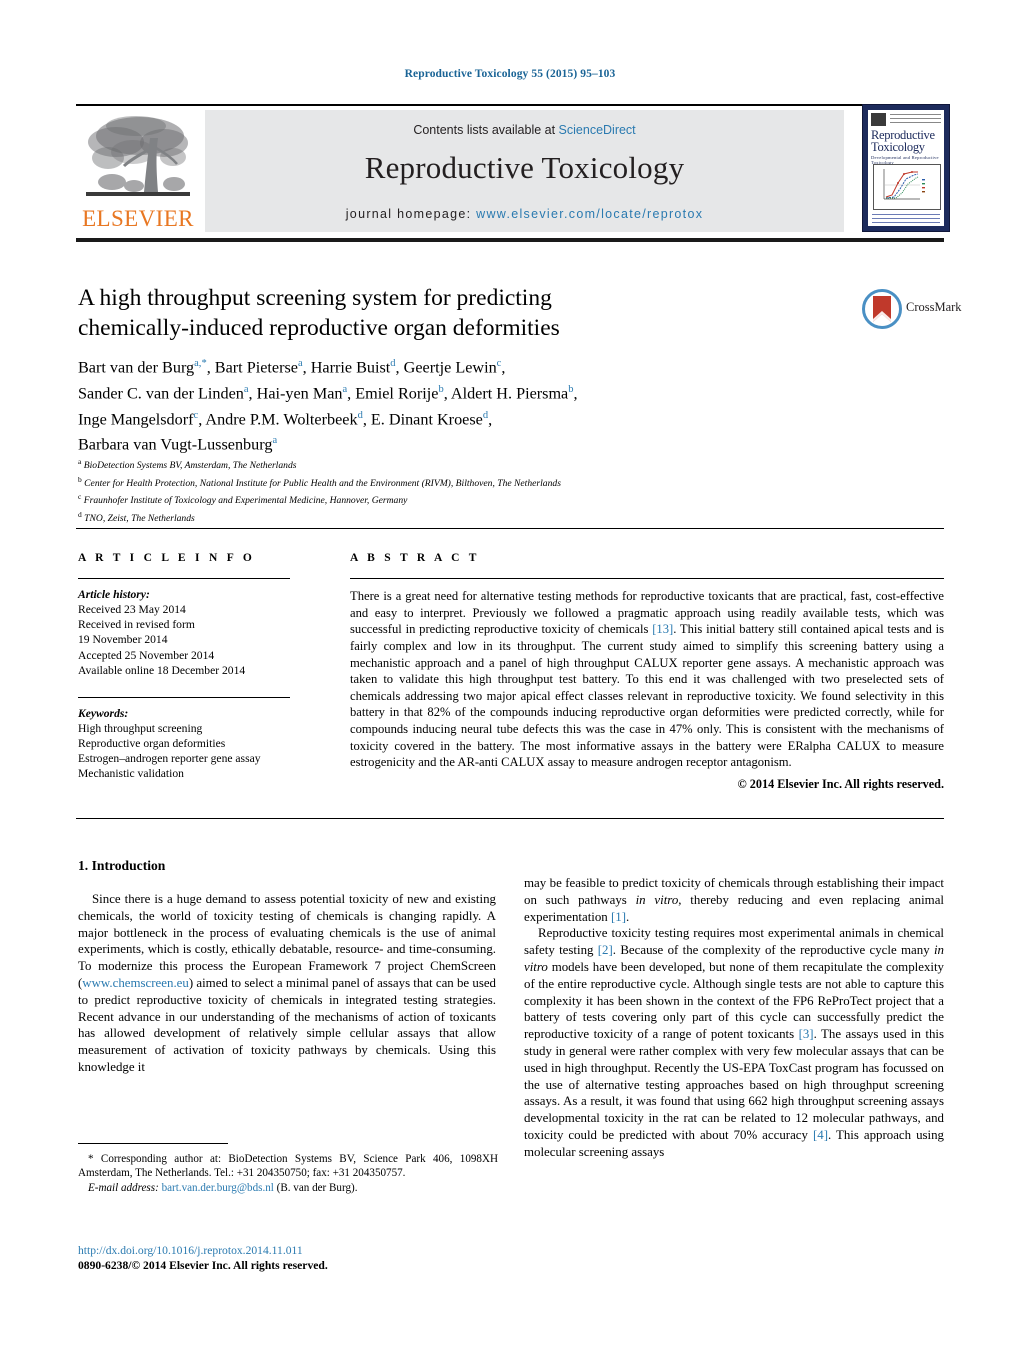  Describe the element at coordinates (122, 865) in the screenshot. I see `section-heading-introduction: 1. Introduction` at that location.